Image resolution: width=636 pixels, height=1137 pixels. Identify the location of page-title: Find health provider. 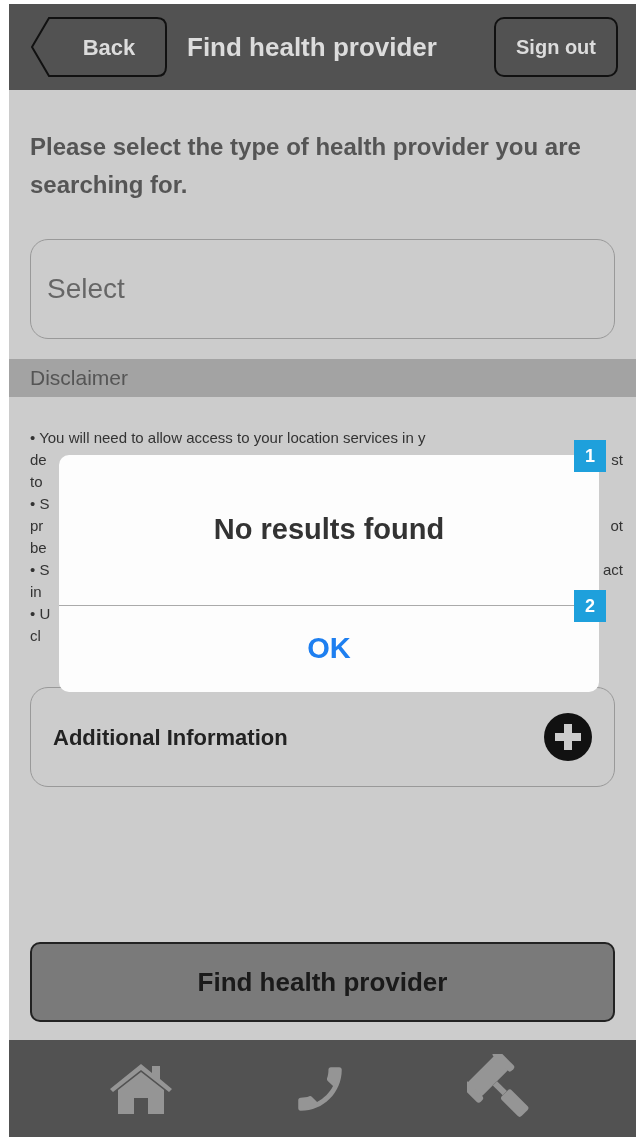
(312, 47).